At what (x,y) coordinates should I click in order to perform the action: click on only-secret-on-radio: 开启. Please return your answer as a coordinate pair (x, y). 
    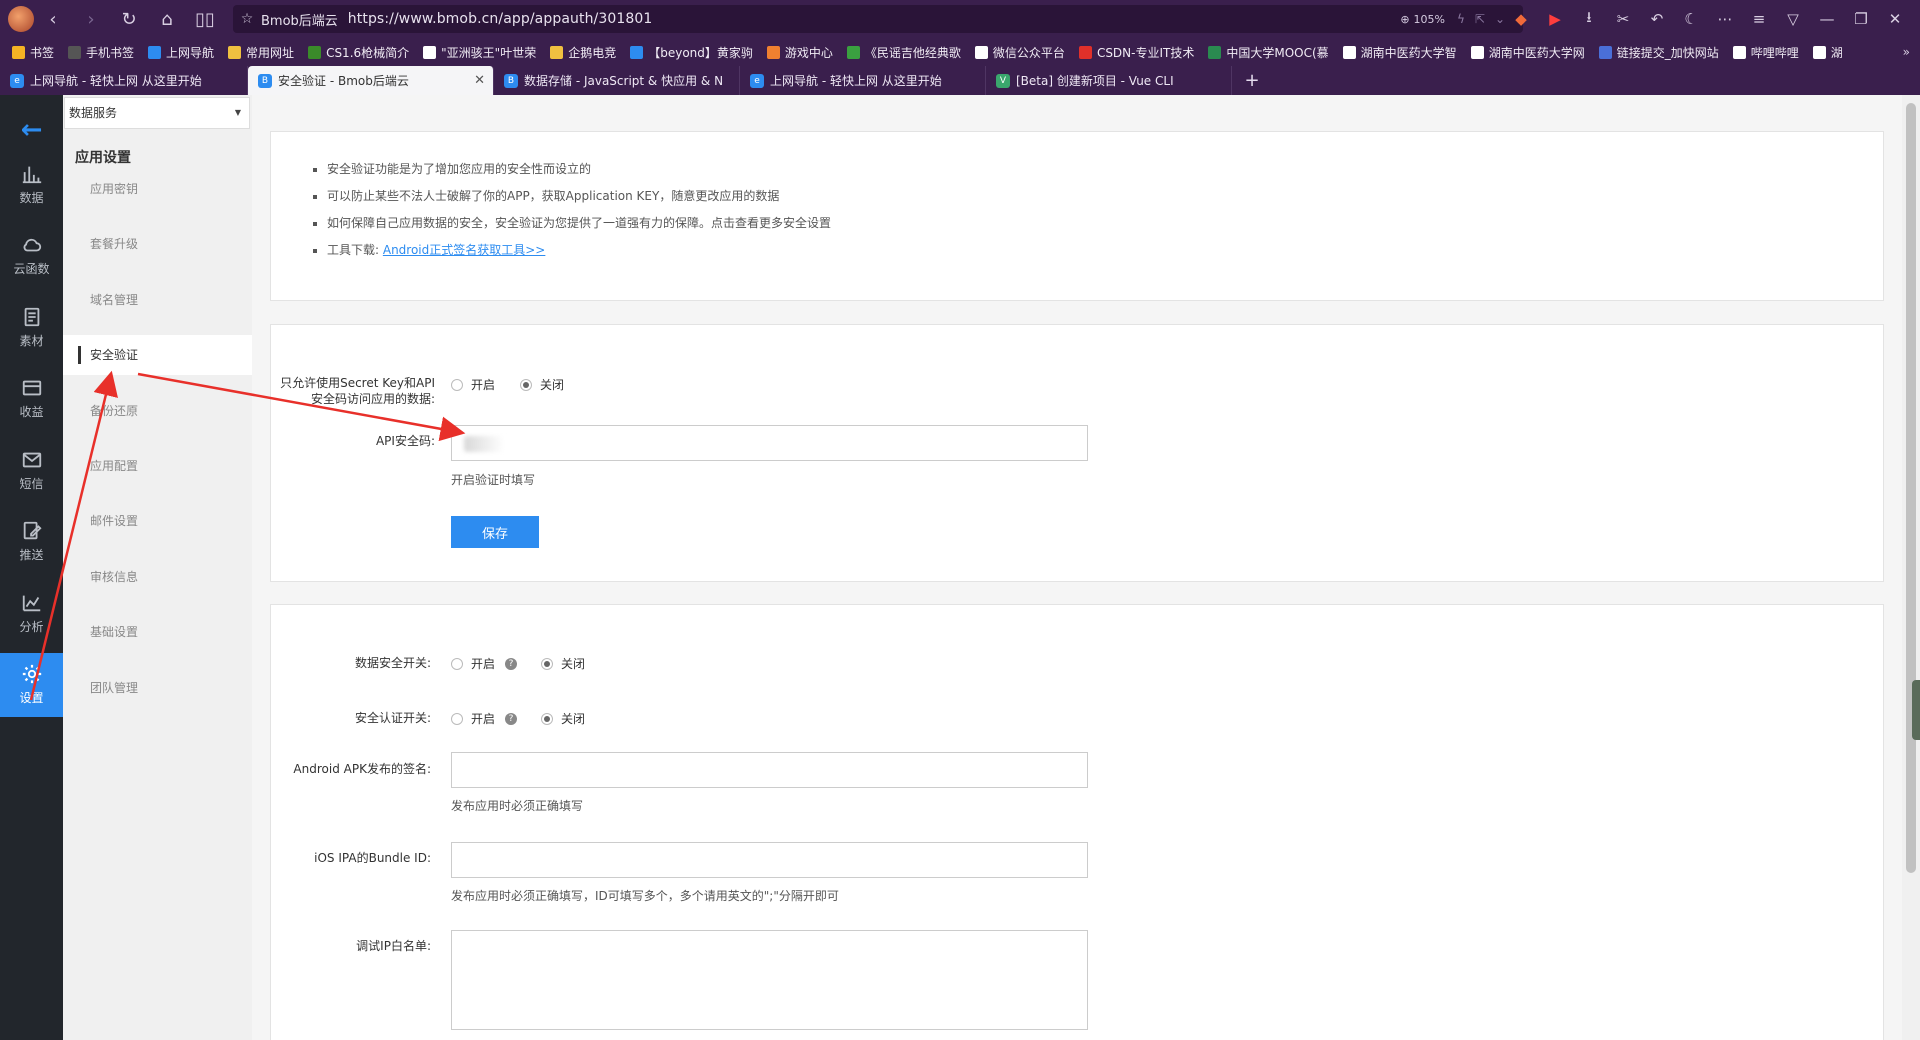
    Looking at the image, I should click on (473, 384).